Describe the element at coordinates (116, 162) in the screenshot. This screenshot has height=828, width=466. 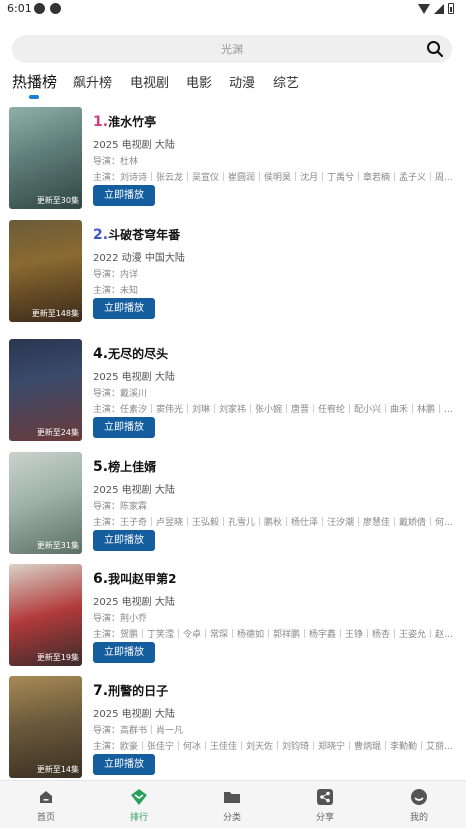
I see `director: 导演：杜林` at that location.